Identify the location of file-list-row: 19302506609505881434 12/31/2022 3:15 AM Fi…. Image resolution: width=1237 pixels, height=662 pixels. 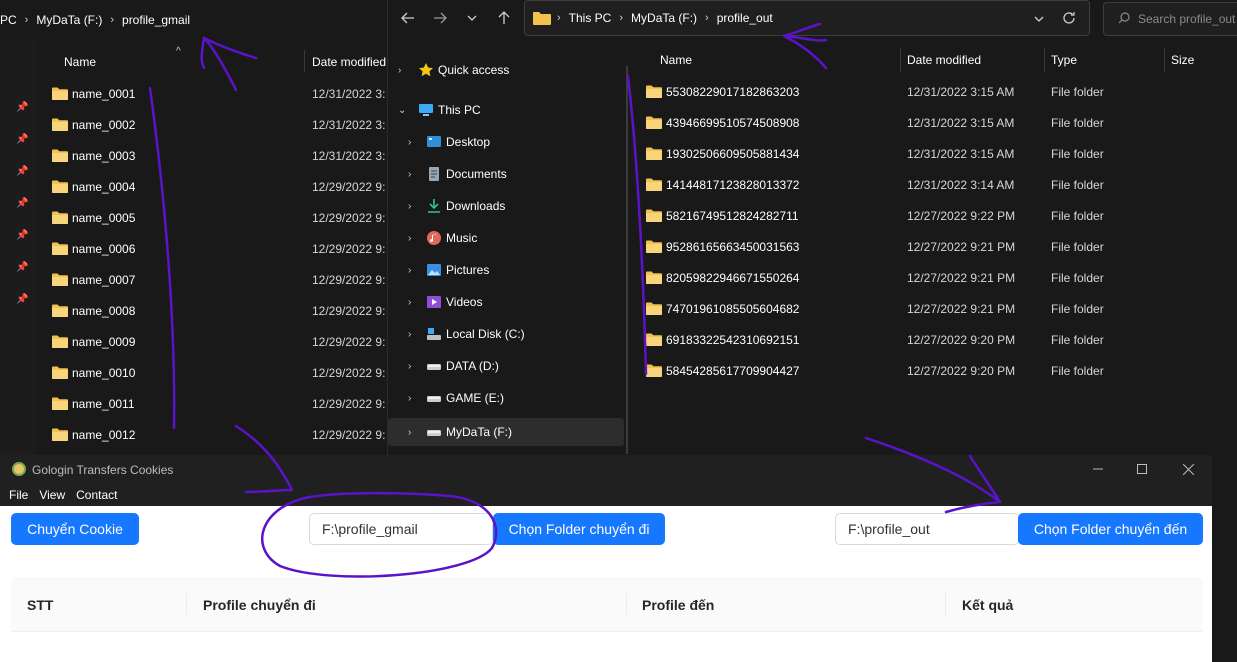
(937, 153).